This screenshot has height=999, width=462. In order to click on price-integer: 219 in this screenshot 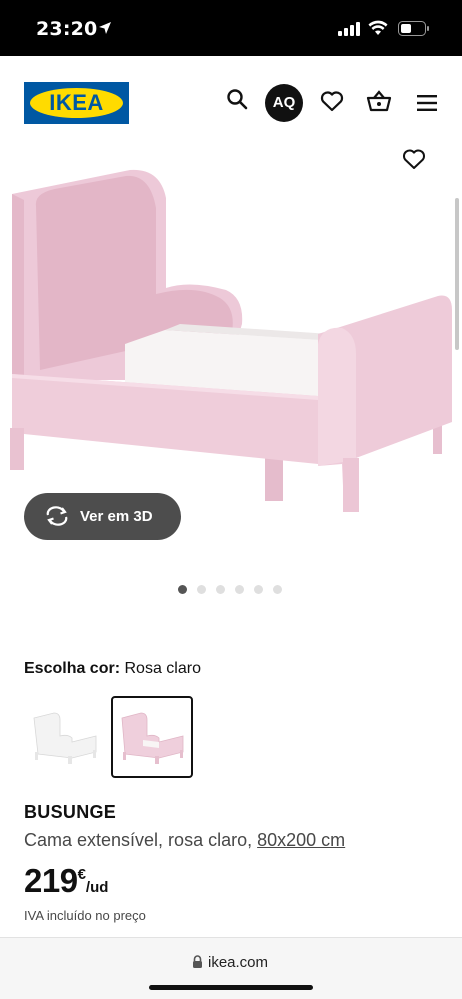, I will do `click(51, 880)`.